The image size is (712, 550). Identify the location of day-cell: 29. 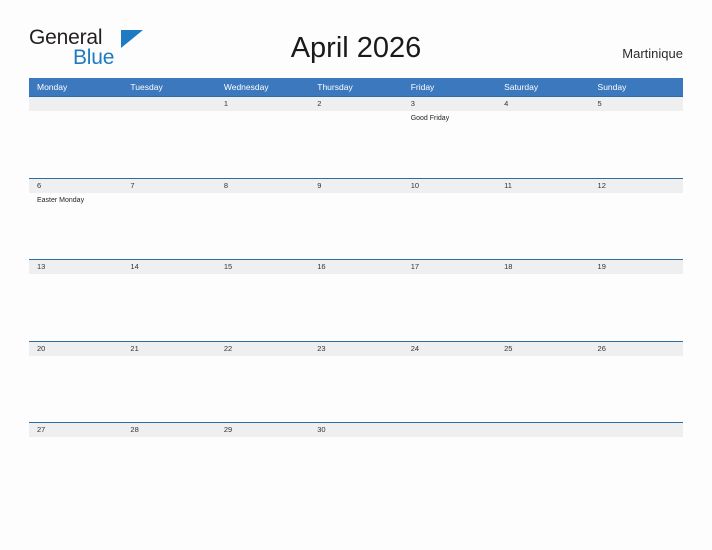
(262, 430).